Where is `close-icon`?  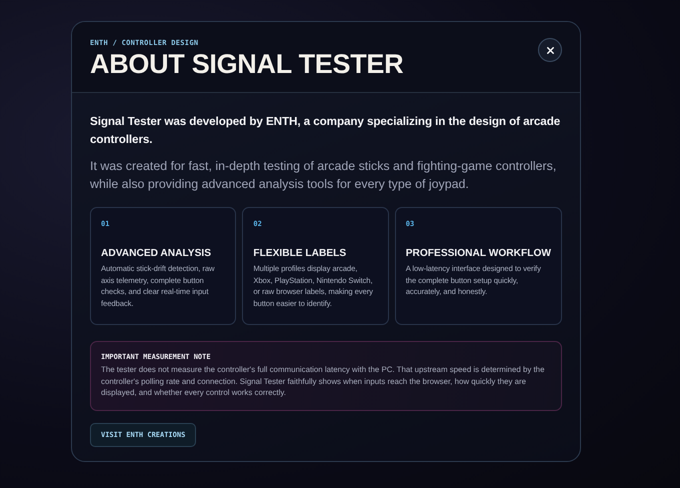 close-icon is located at coordinates (550, 50).